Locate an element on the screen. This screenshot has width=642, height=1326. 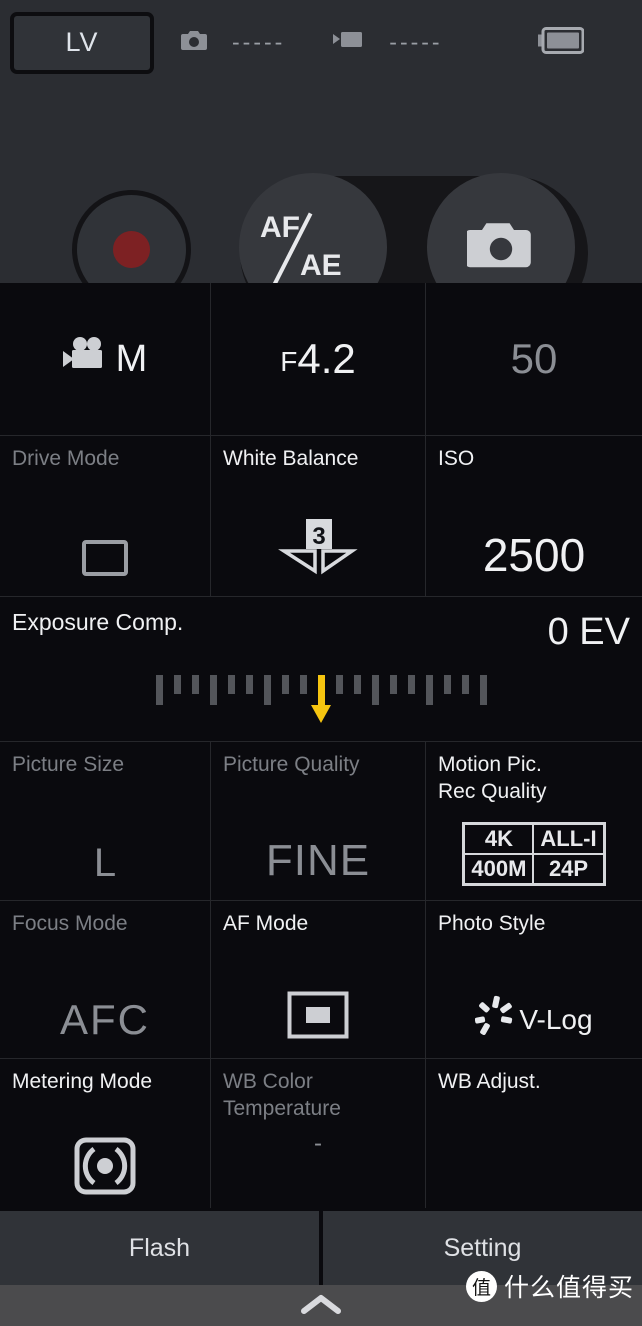
focus-mode-cell: Focus Mode AFC is located at coordinates (105, 979).